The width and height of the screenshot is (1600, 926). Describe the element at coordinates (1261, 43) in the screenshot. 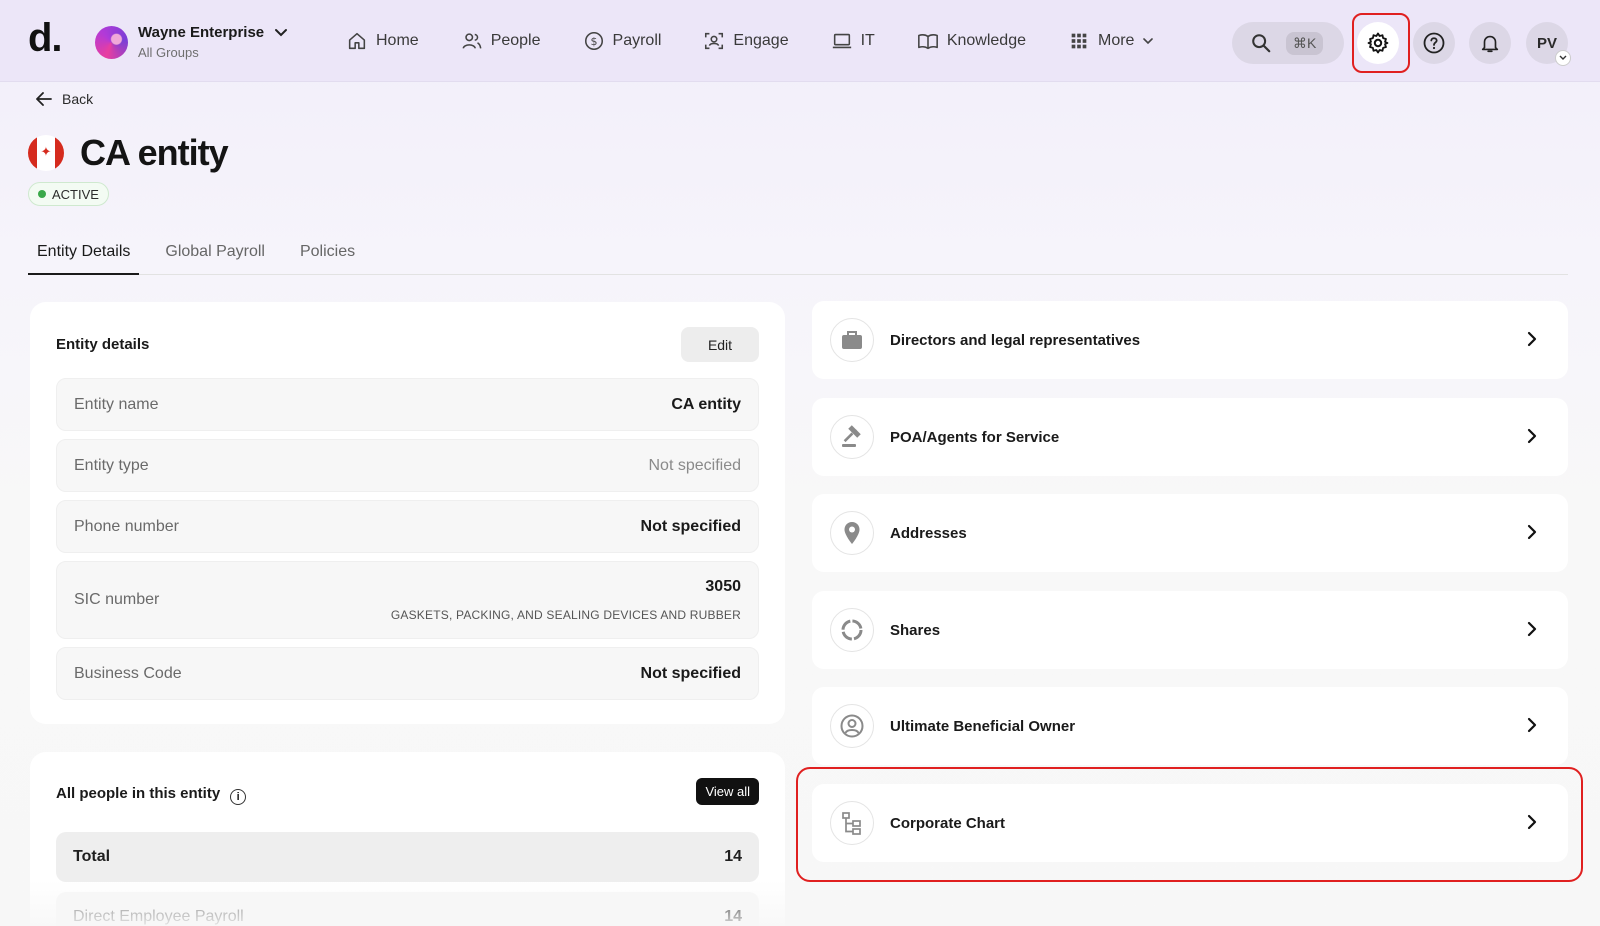

I see `search-icon` at that location.